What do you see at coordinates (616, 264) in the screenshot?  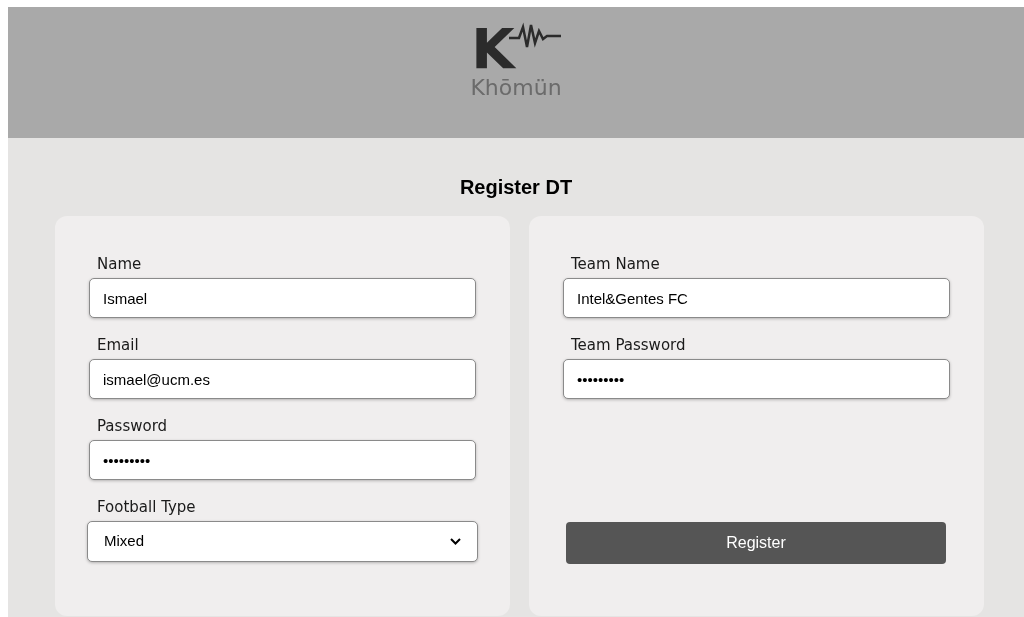 I see `field-label: Team Name` at bounding box center [616, 264].